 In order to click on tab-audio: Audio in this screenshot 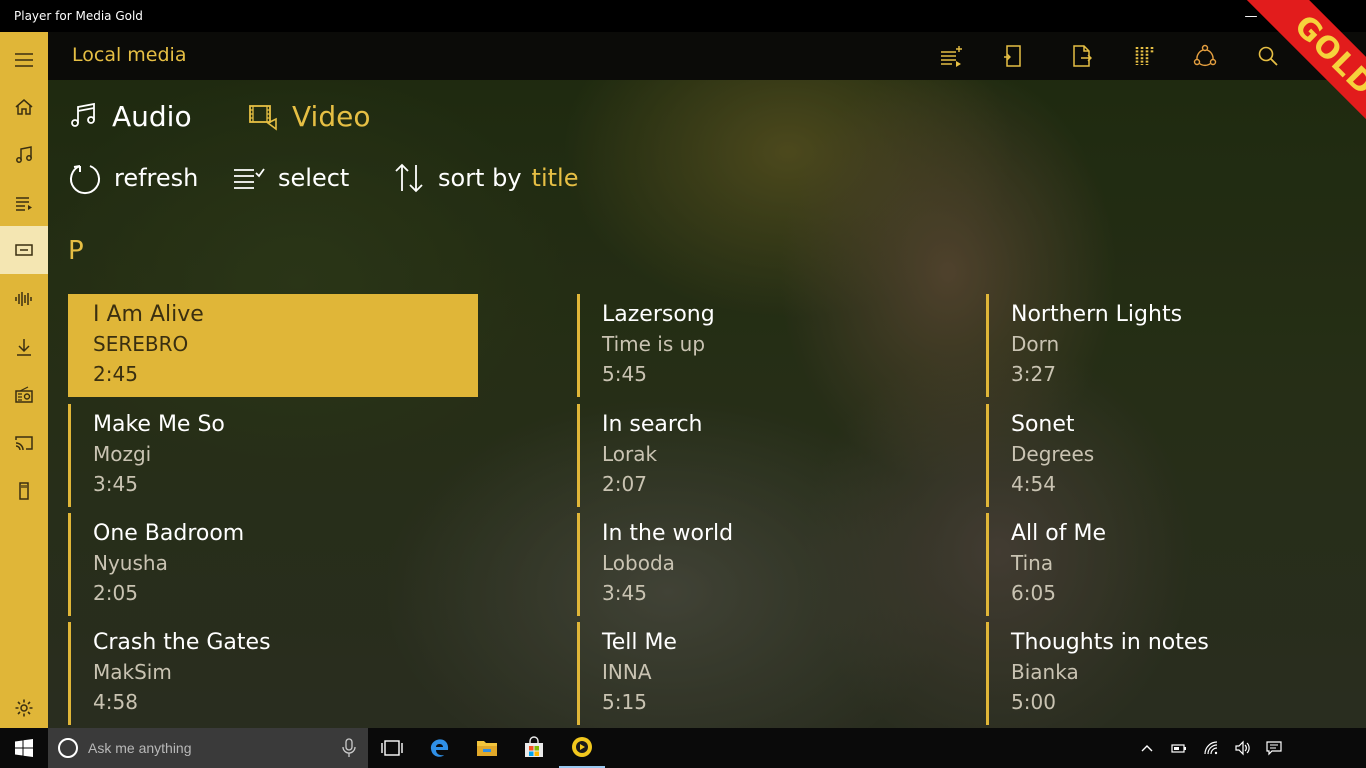, I will do `click(130, 116)`.